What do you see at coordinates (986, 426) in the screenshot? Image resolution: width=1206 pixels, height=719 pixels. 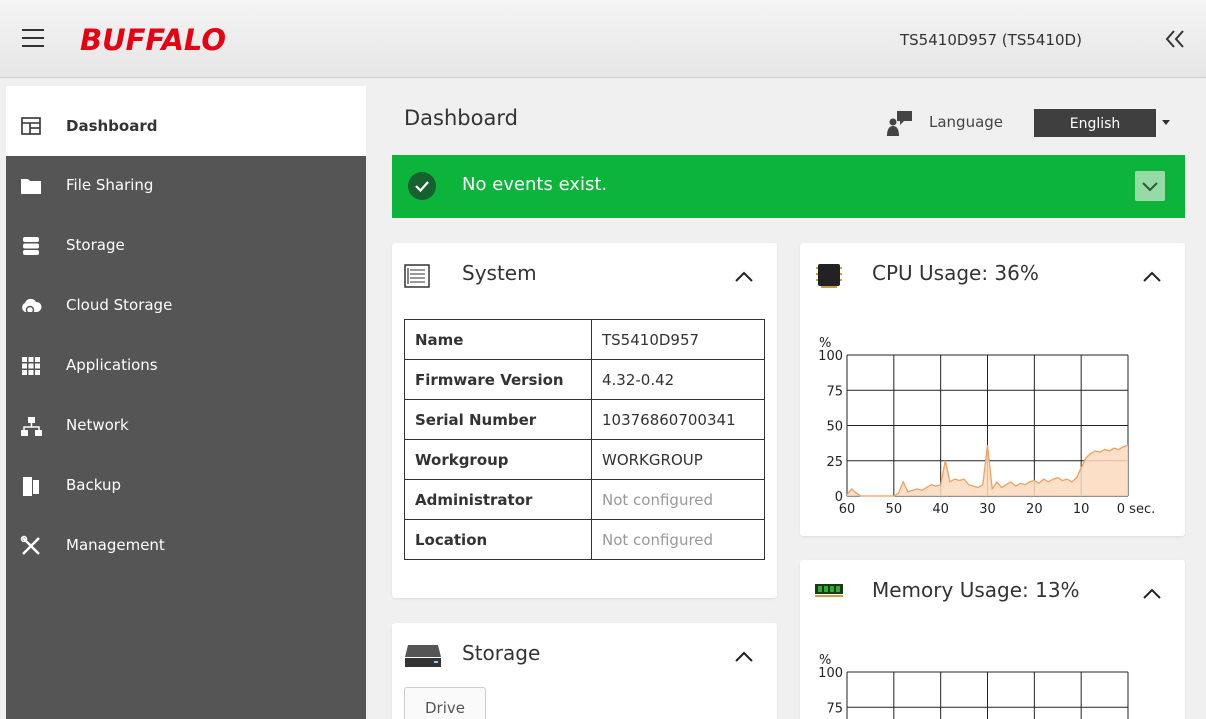 I see `cpu-usage-chart: %025507510060 50 40 30 20 10 0 sec.` at bounding box center [986, 426].